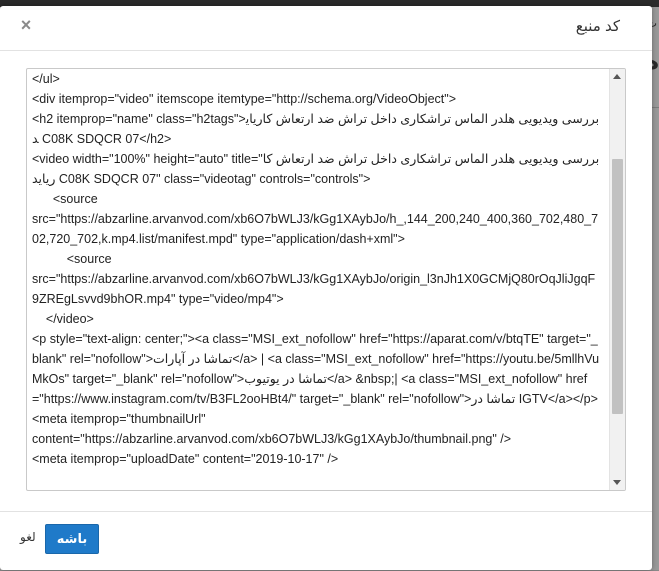  What do you see at coordinates (119, 419) in the screenshot?
I see `source-code-line: <meta itemprop="thumbnailUrl"` at bounding box center [119, 419].